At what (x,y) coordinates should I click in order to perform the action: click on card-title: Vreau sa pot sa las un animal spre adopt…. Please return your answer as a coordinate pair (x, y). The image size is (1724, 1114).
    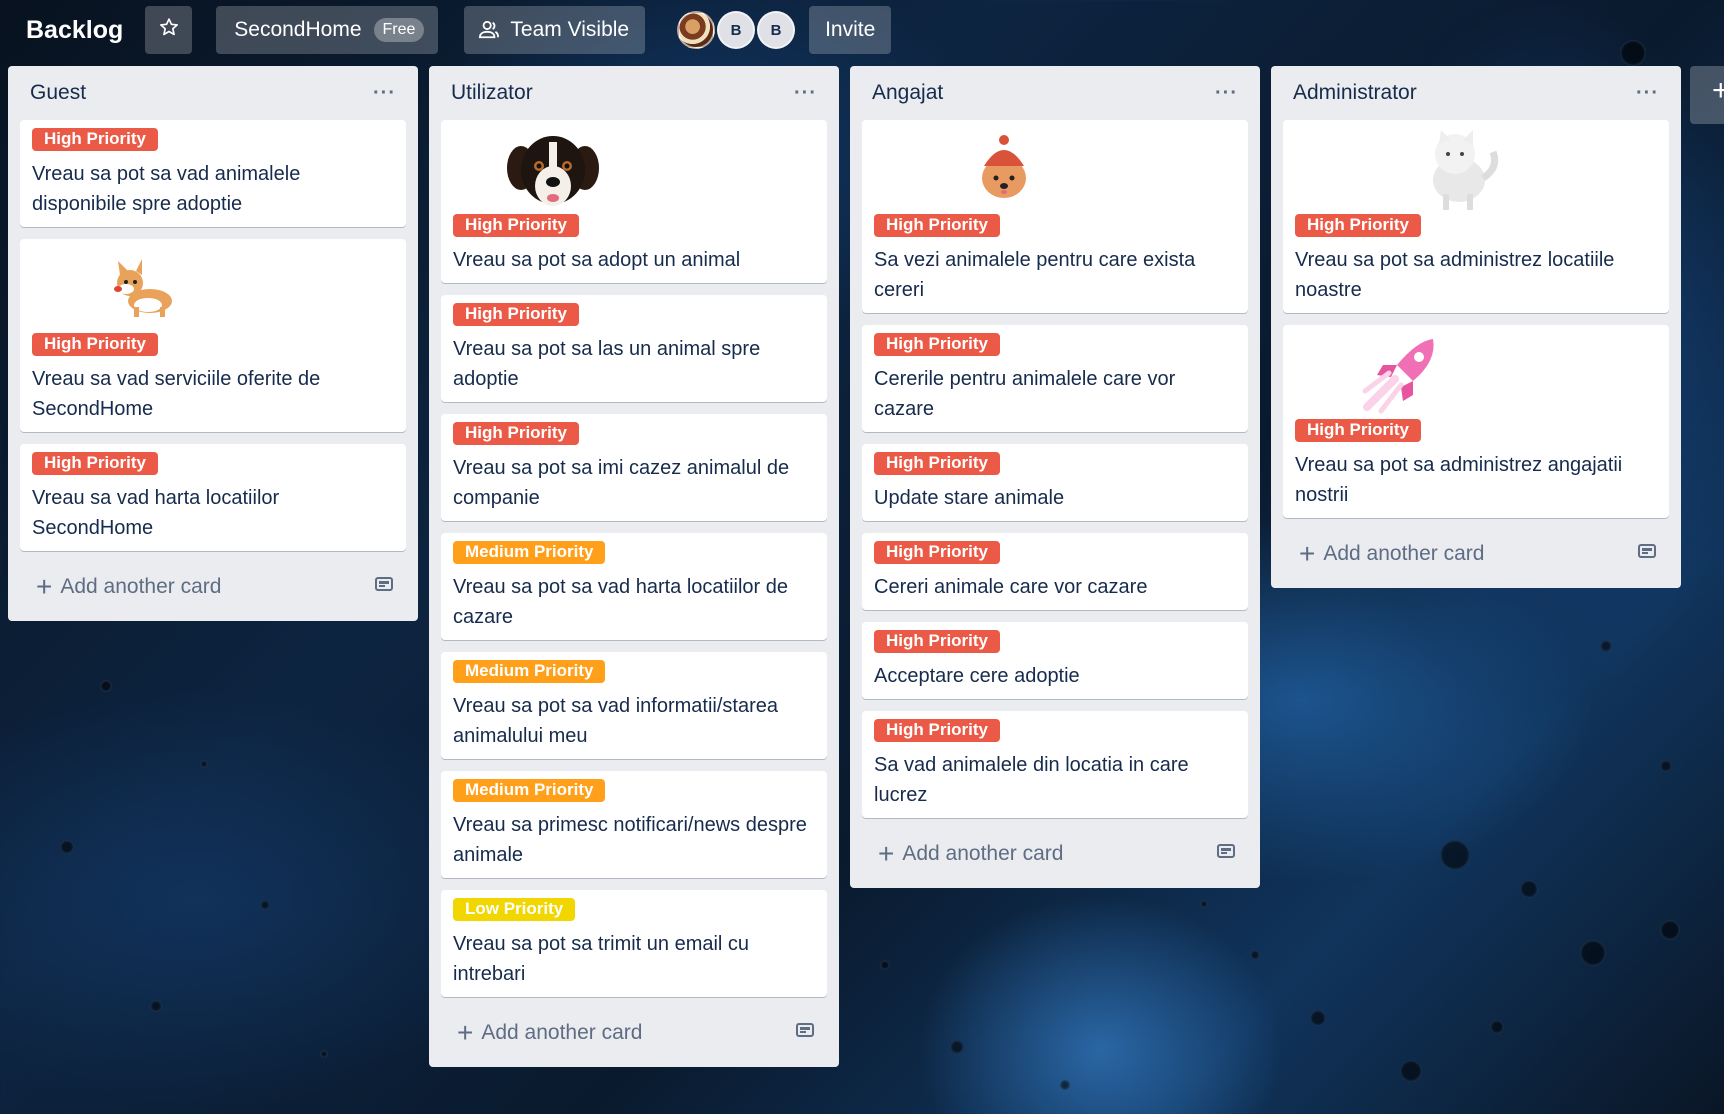
    Looking at the image, I should click on (607, 364).